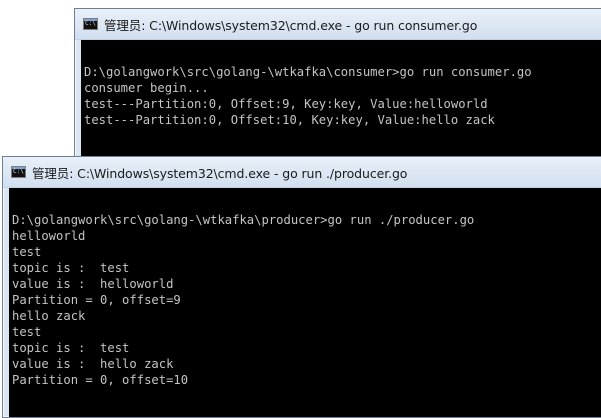 This screenshot has width=601, height=418. What do you see at coordinates (93, 284) in the screenshot?
I see `console-line: value is : helloworld` at bounding box center [93, 284].